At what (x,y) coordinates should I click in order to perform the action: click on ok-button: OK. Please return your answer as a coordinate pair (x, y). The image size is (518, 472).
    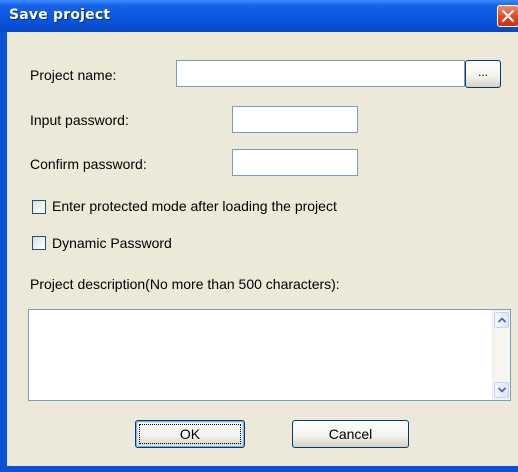
    Looking at the image, I should click on (190, 434).